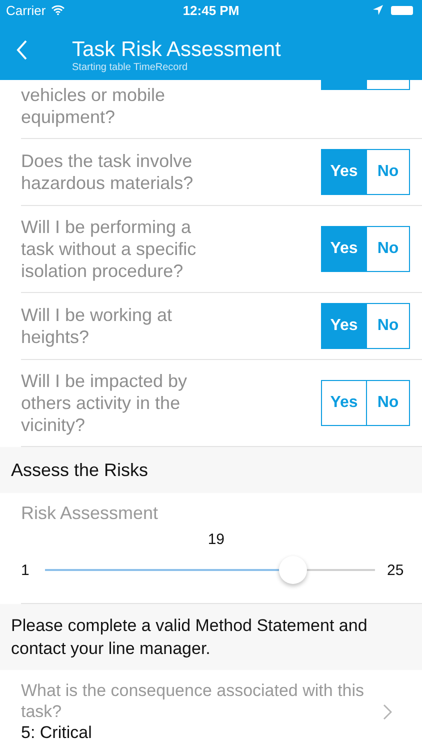 The width and height of the screenshot is (422, 750). What do you see at coordinates (93, 106) in the screenshot?
I see `question-text: vehicles or mobile equipment?` at bounding box center [93, 106].